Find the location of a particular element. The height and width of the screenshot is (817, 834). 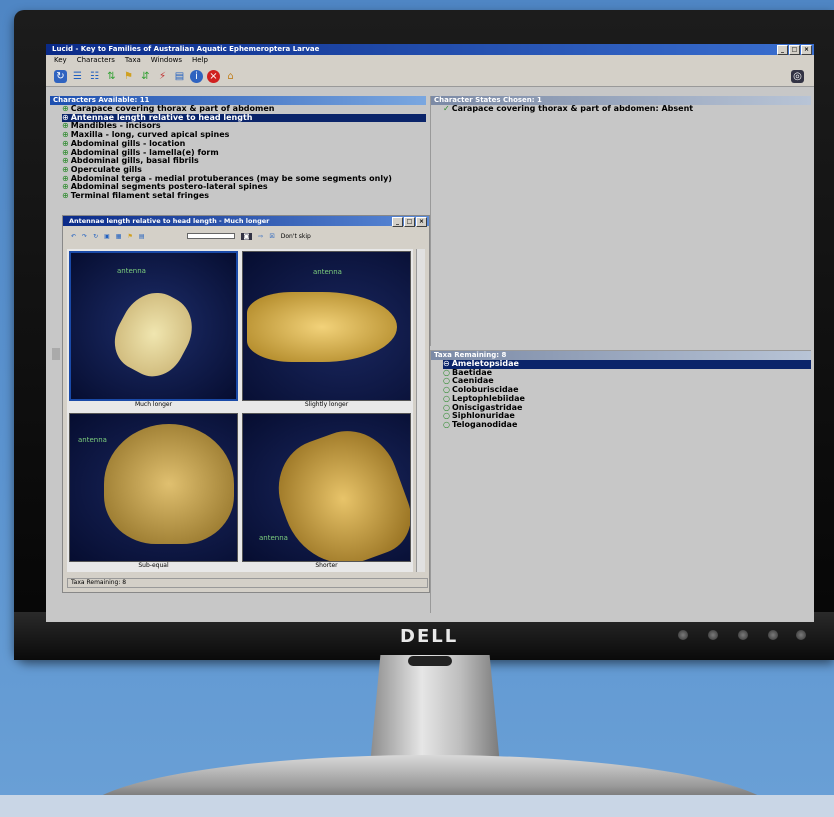

state-caption: Slightly longer is located at coordinates (326, 404).